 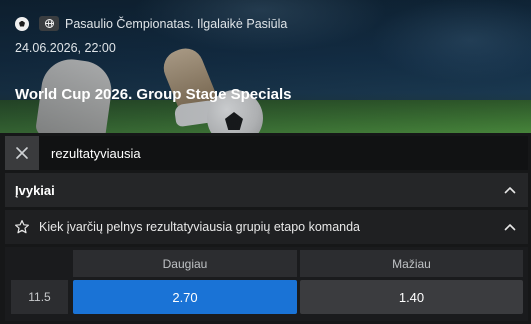 What do you see at coordinates (185, 263) in the screenshot?
I see `column-header-over: Daugiau` at bounding box center [185, 263].